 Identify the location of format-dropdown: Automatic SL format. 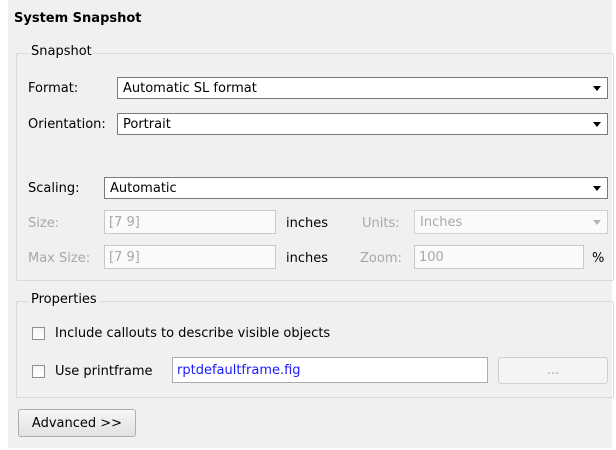
(362, 88).